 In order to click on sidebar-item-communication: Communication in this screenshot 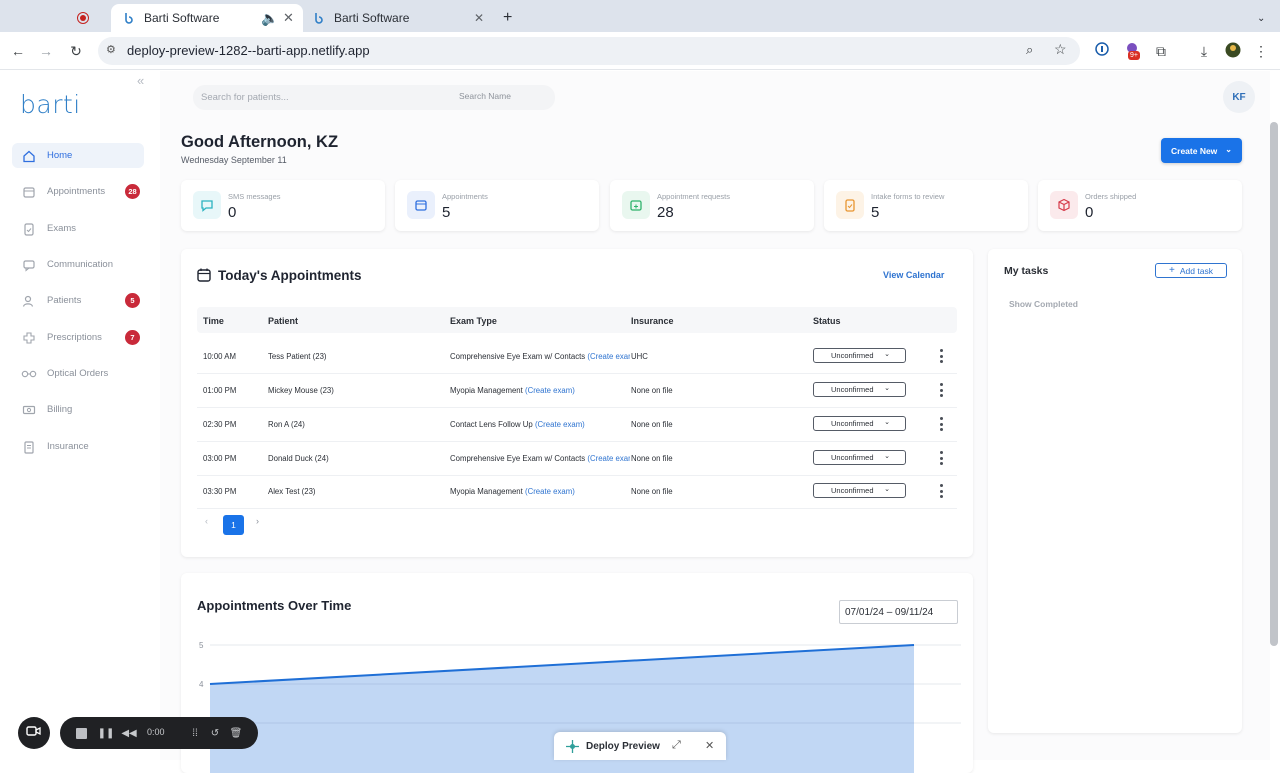, I will do `click(78, 264)`.